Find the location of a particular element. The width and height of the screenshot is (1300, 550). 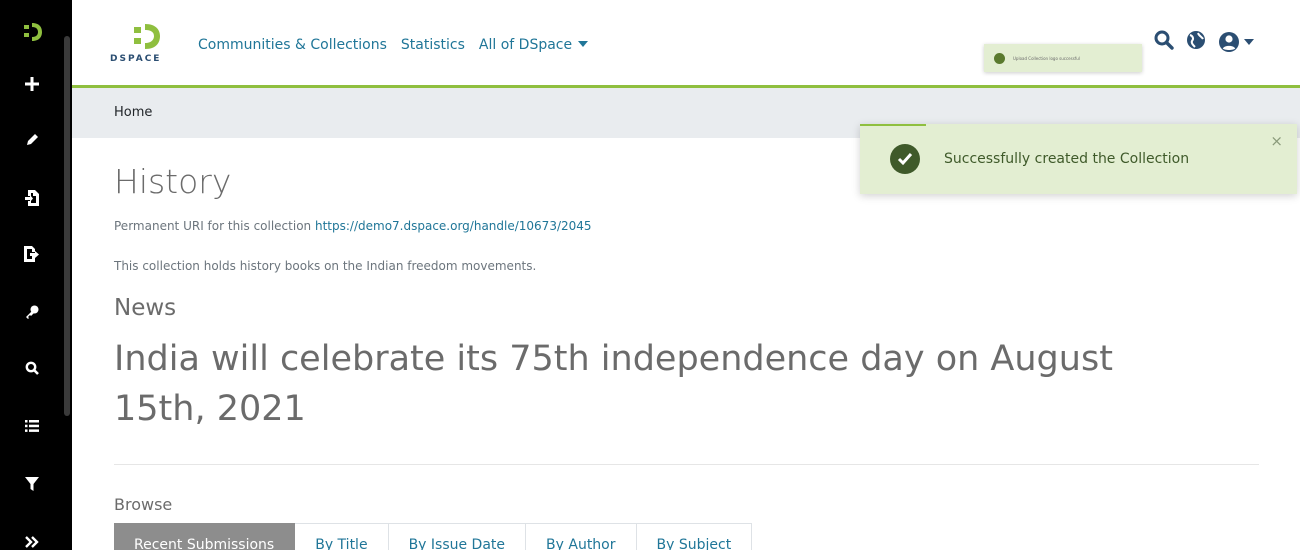

pencil-icon is located at coordinates (32, 140).